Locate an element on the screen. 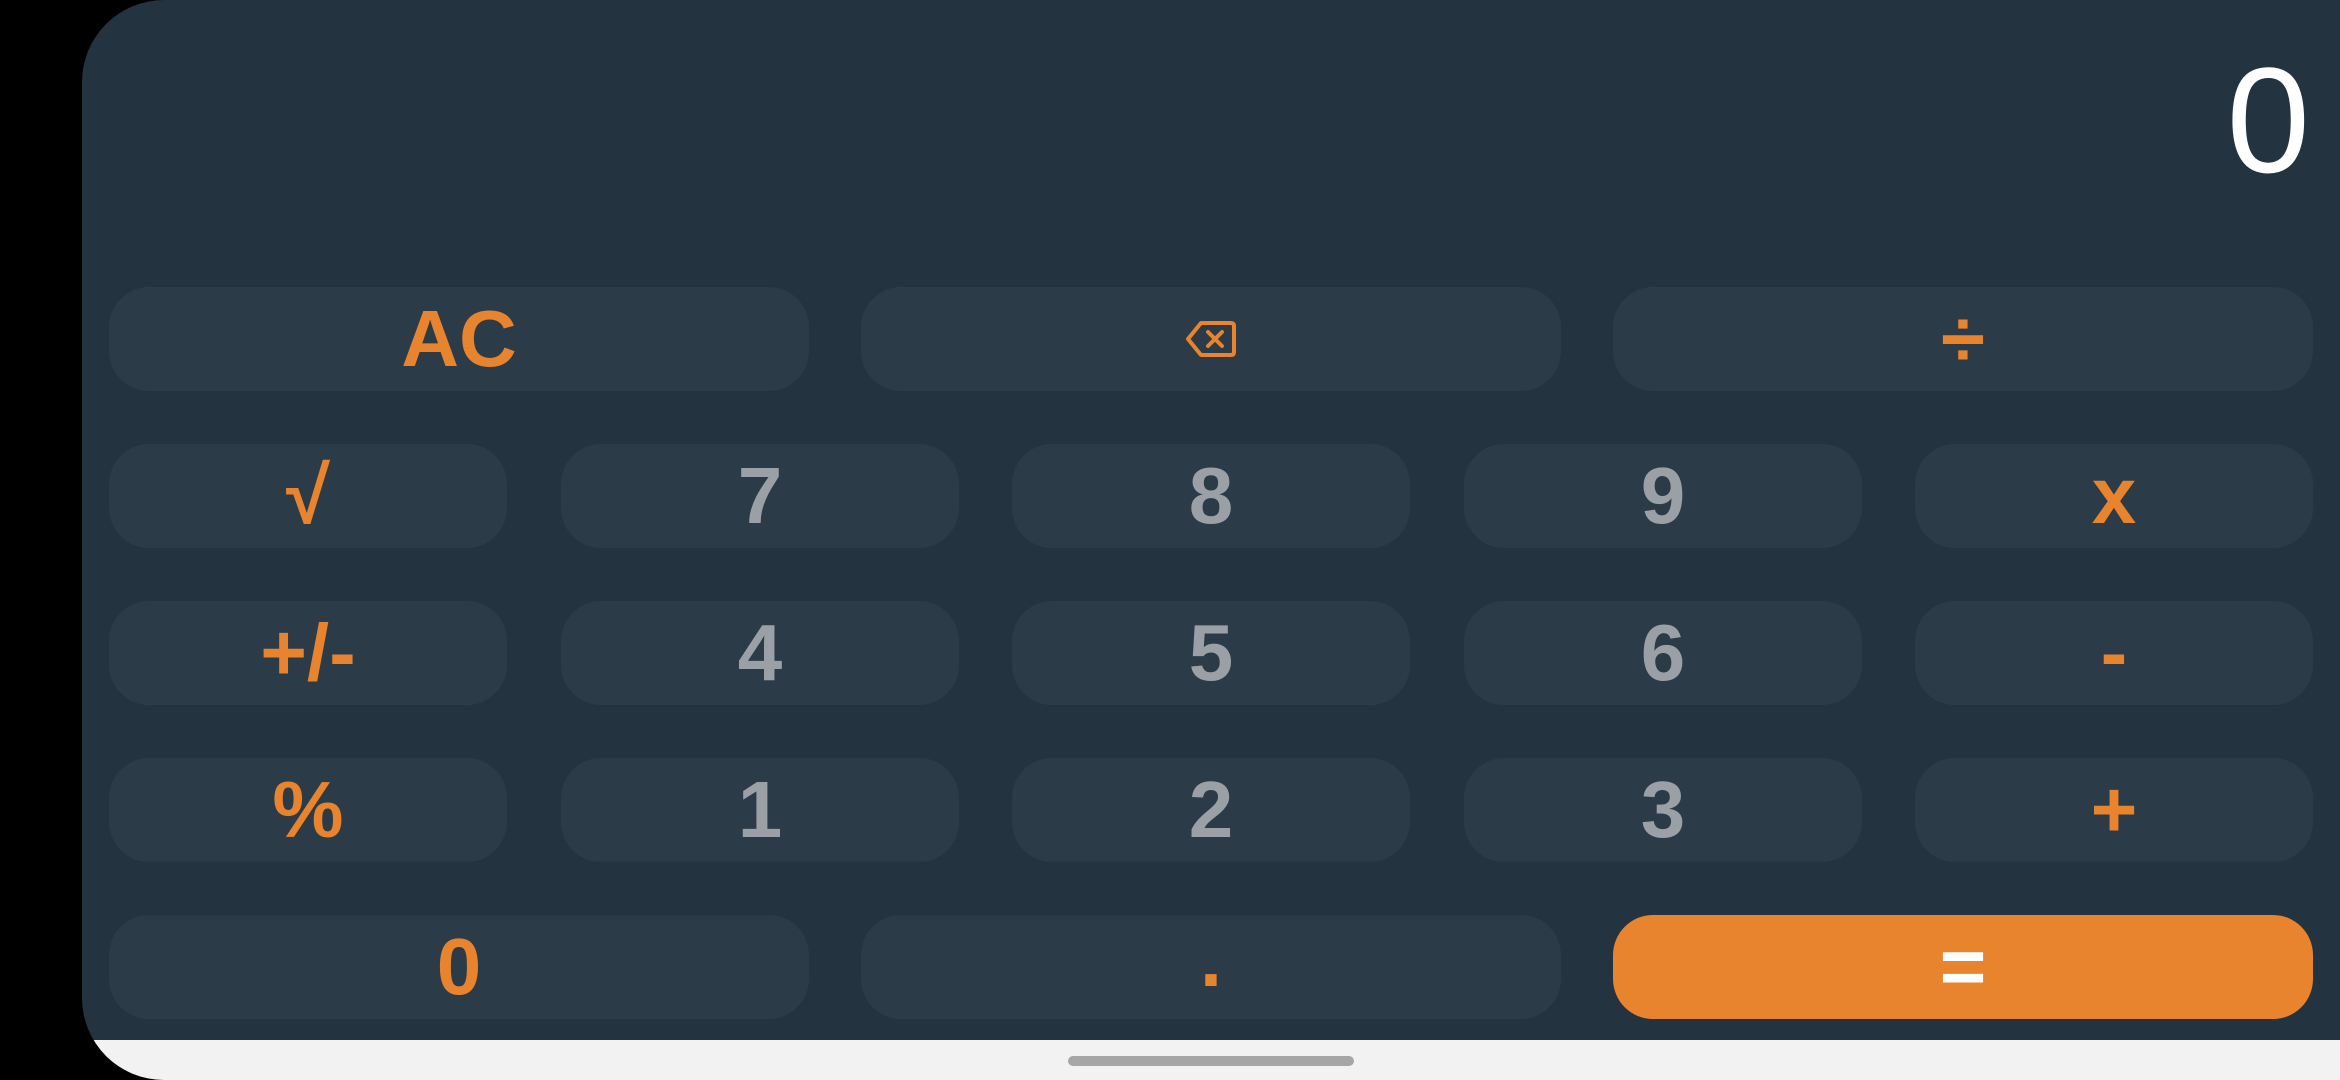 Image resolution: width=2340 pixels, height=1080 pixels. digit-7-label: 7 is located at coordinates (760, 495).